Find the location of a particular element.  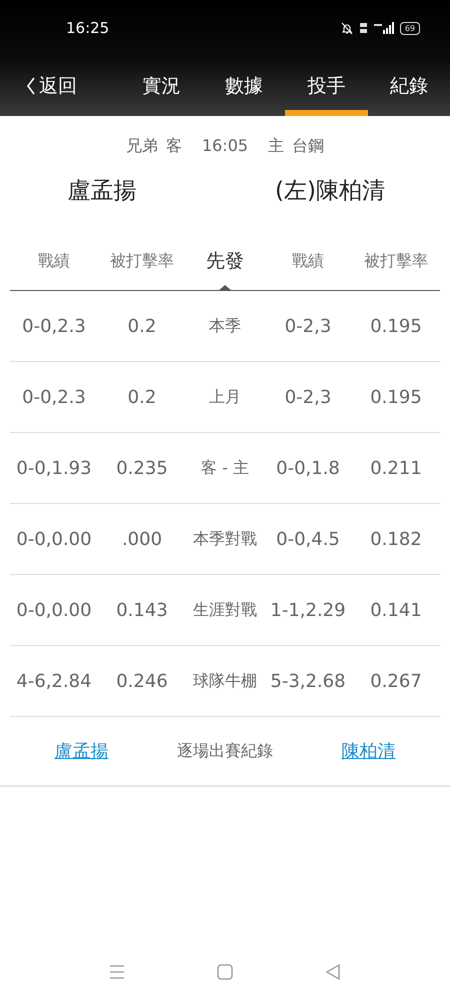

table-cell-text: 1-1,2.29 is located at coordinates (308, 610).